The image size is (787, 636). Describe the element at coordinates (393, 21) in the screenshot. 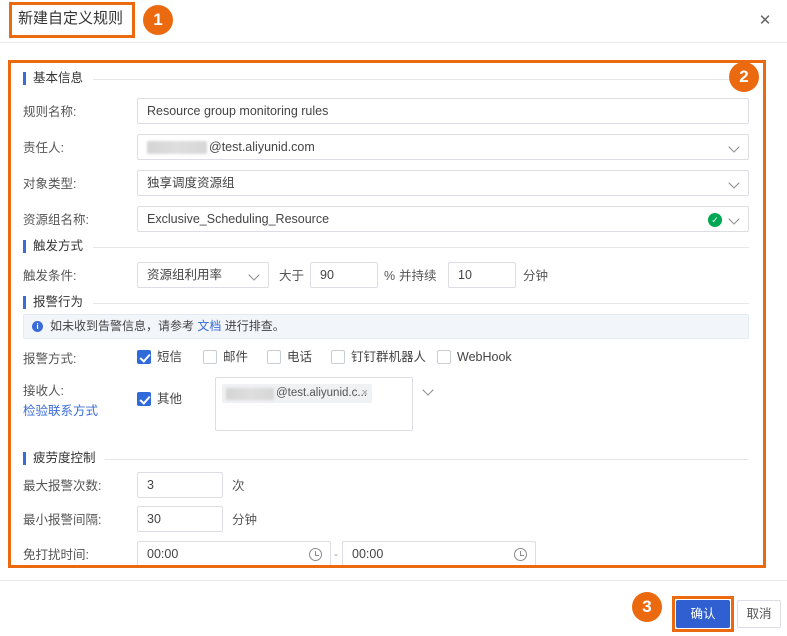

I see `dialog-titlebar: 新建自定义规则 1 ✕` at that location.